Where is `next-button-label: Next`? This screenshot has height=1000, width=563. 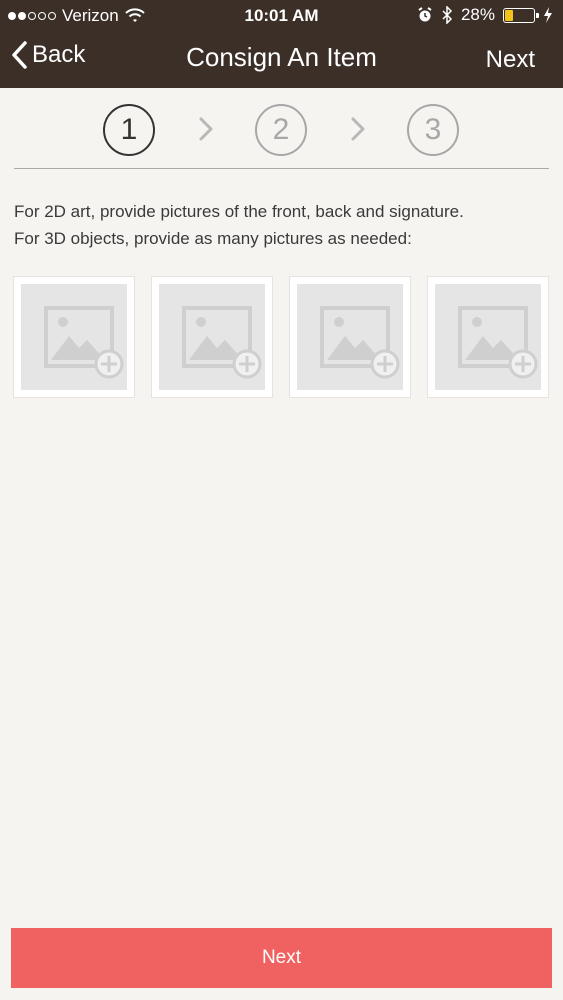
next-button-label: Next is located at coordinates (281, 957).